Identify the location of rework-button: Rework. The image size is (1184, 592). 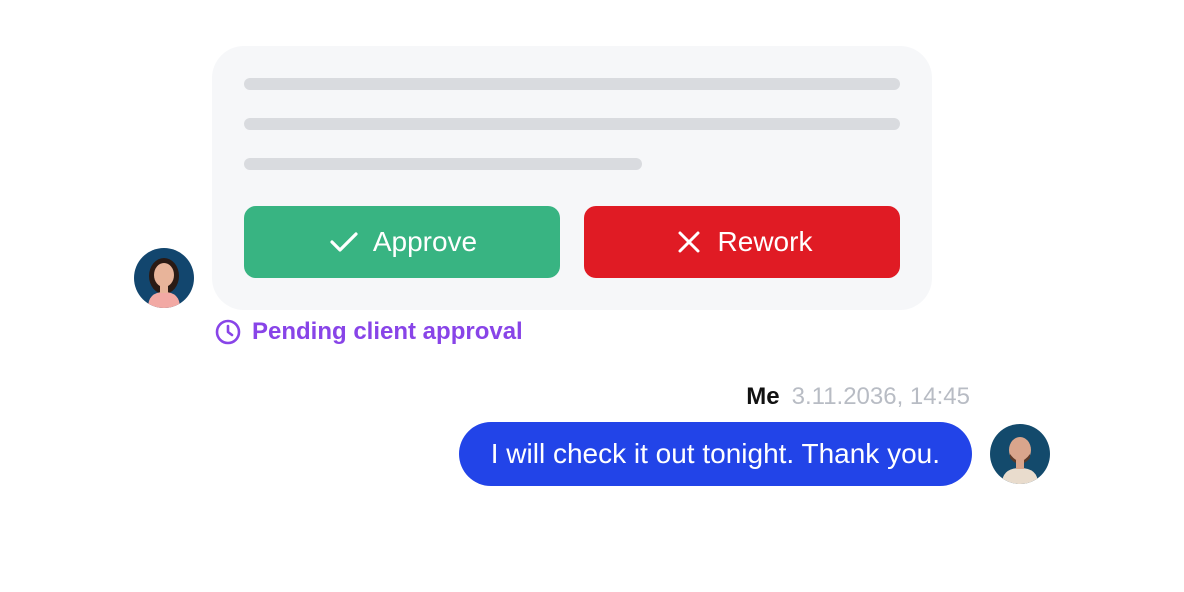
(742, 242).